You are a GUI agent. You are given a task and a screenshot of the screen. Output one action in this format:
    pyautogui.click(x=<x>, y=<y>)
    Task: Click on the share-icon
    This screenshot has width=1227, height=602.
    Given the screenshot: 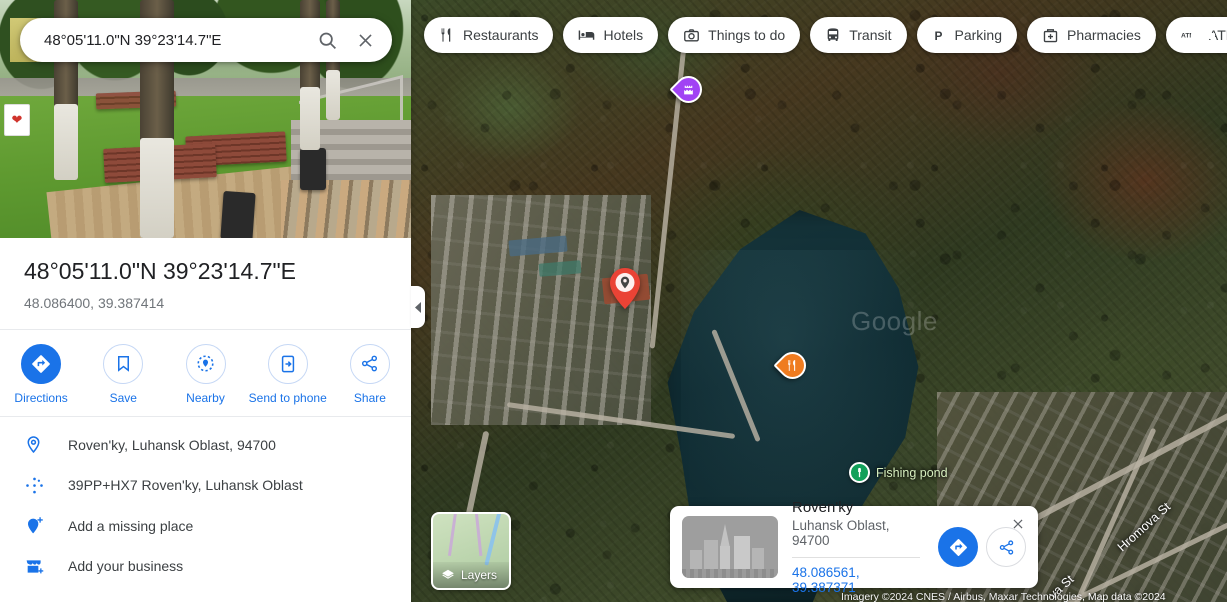 What is the action you would take?
    pyautogui.click(x=1006, y=547)
    